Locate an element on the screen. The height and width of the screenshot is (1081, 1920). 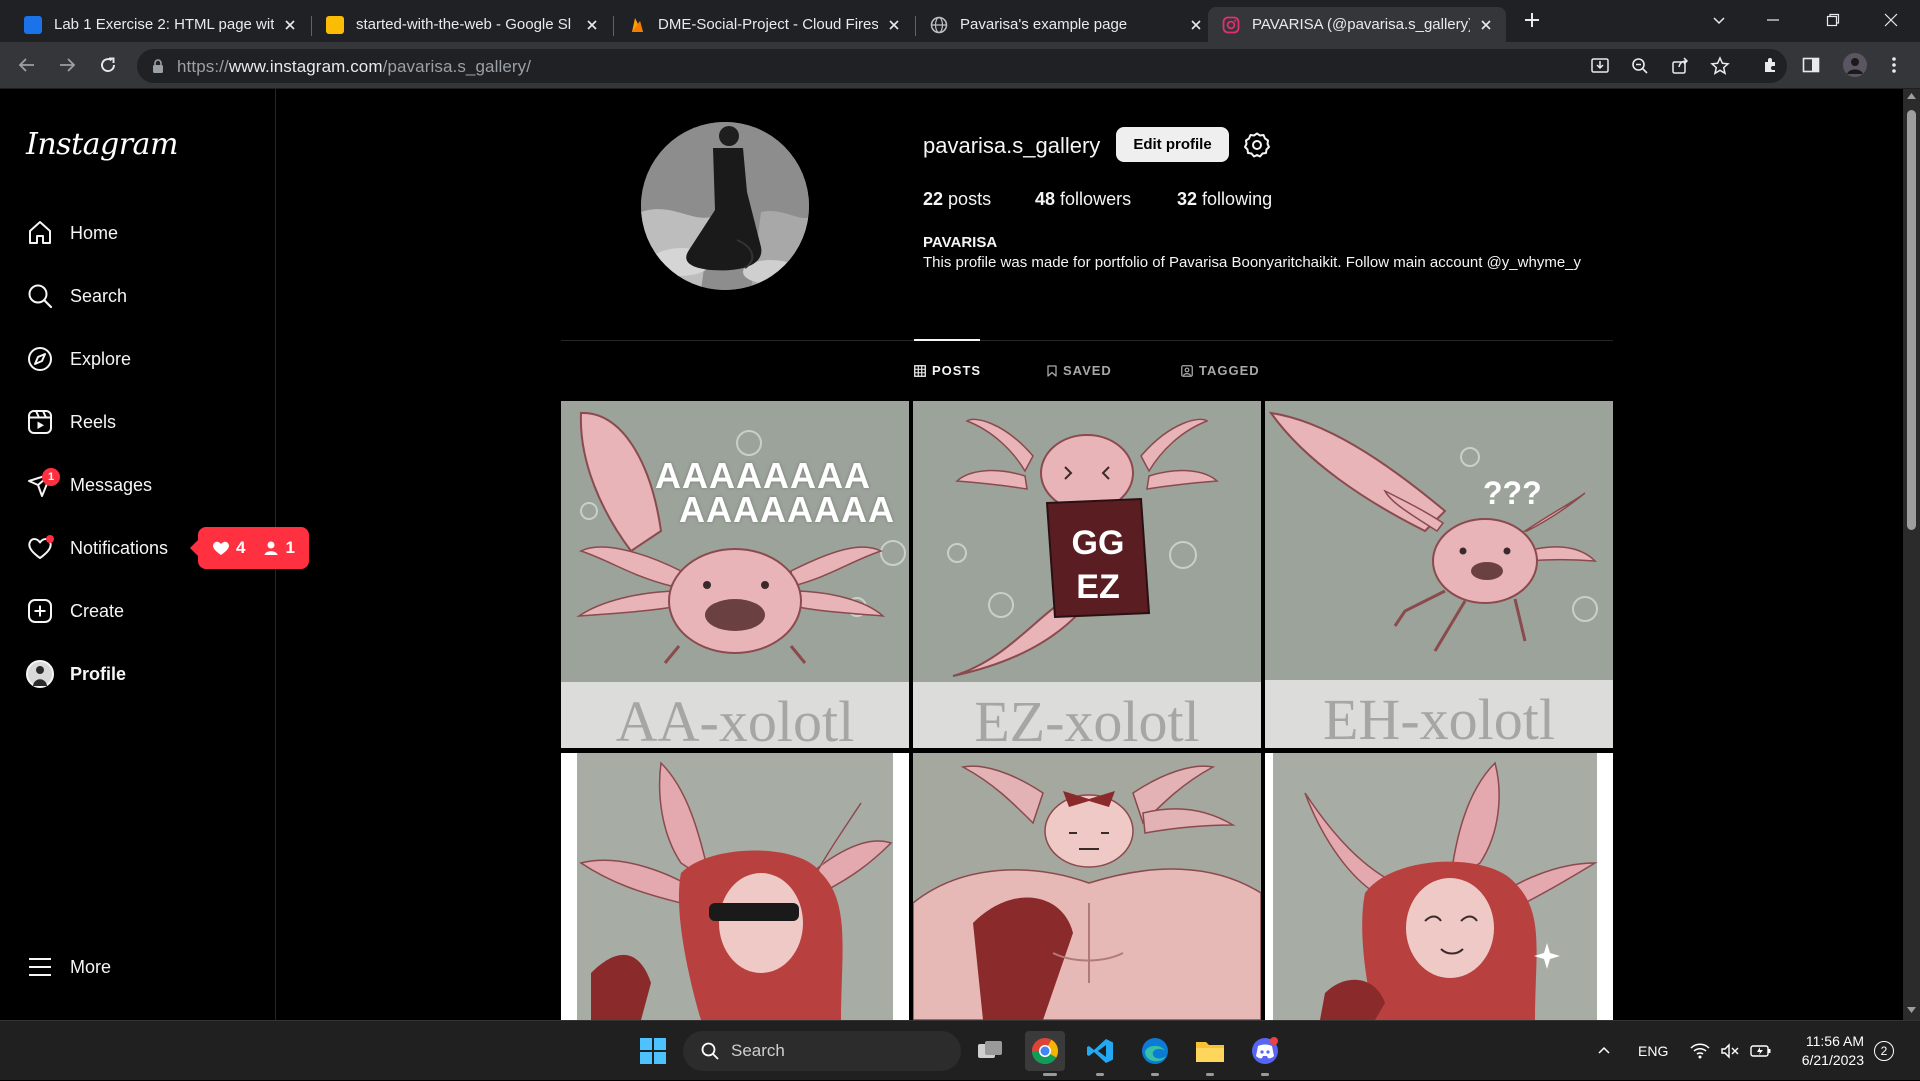
browser-tab: DME-Social-Project - Cloud Fires is located at coordinates (764, 24).